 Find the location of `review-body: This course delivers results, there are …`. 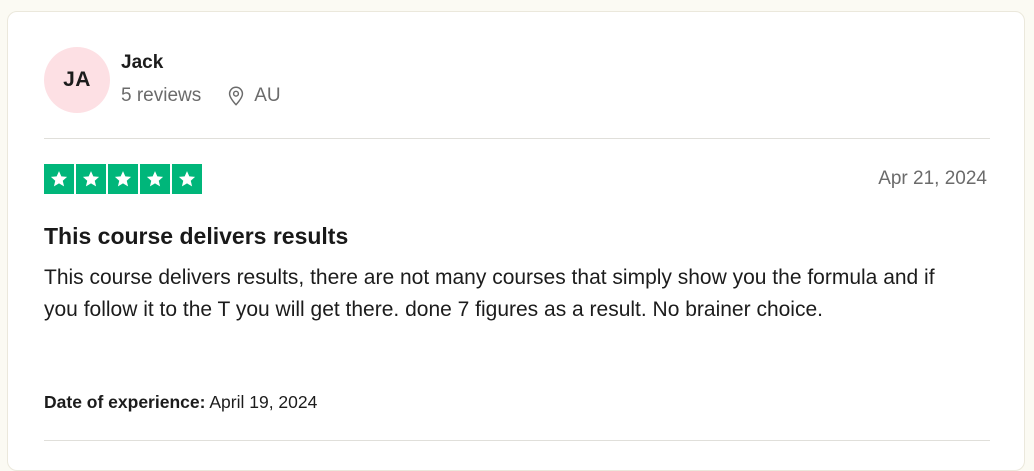

review-body: This course delivers results, there are … is located at coordinates (489, 293).